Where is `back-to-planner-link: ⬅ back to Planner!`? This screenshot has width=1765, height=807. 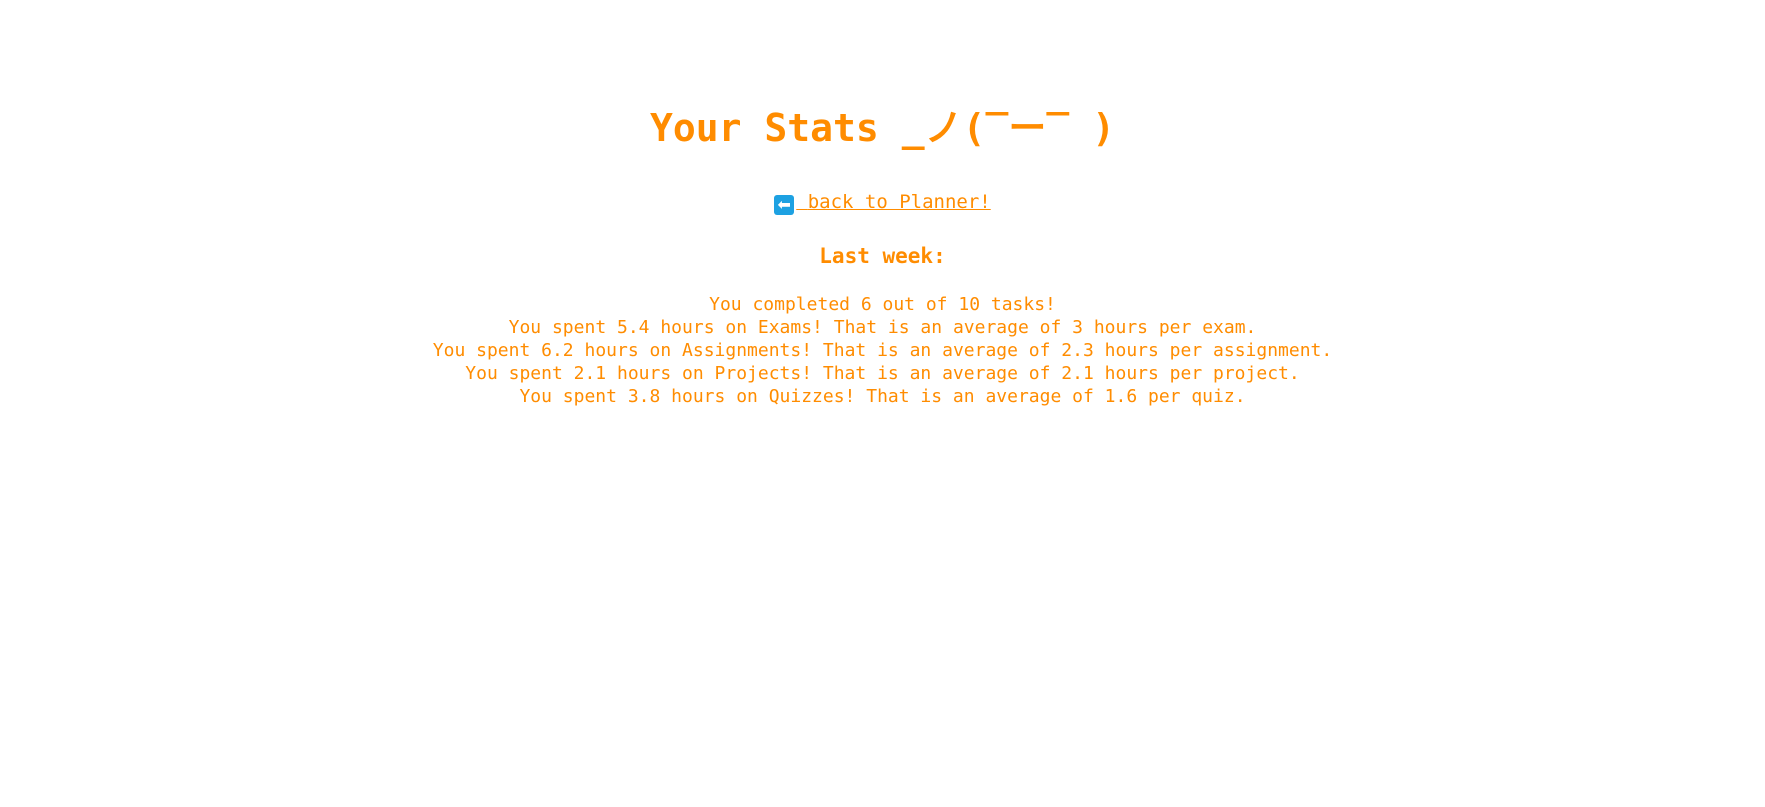 back-to-planner-link: ⬅ back to Planner! is located at coordinates (882, 203).